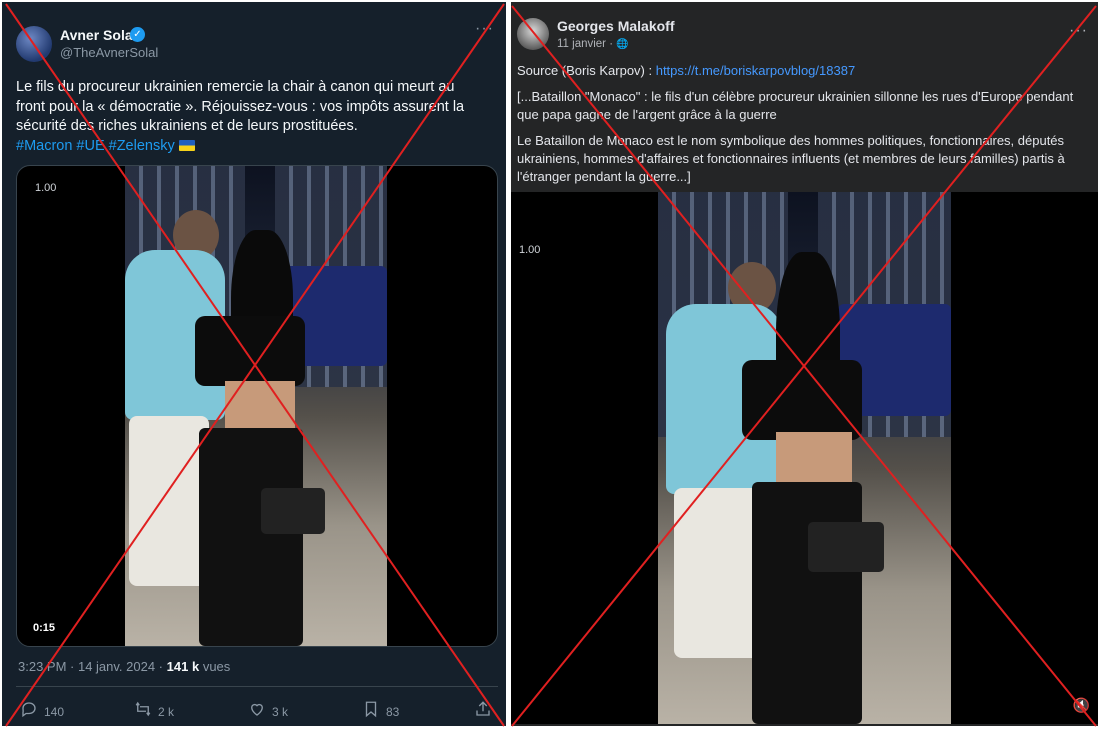  I want to click on repost-button: 2 k, so click(154, 711).